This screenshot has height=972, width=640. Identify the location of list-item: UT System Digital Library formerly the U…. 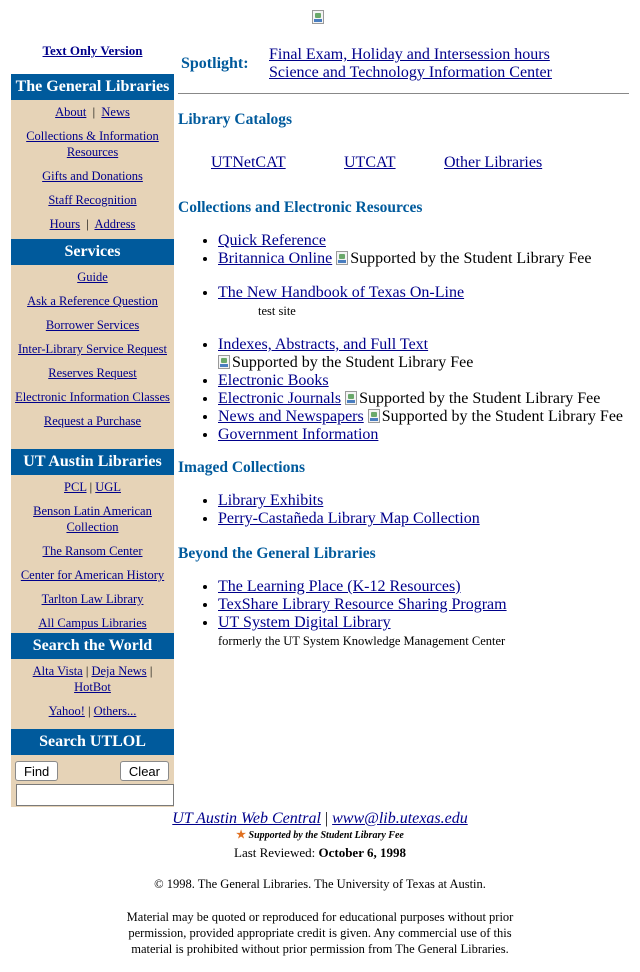
(429, 632).